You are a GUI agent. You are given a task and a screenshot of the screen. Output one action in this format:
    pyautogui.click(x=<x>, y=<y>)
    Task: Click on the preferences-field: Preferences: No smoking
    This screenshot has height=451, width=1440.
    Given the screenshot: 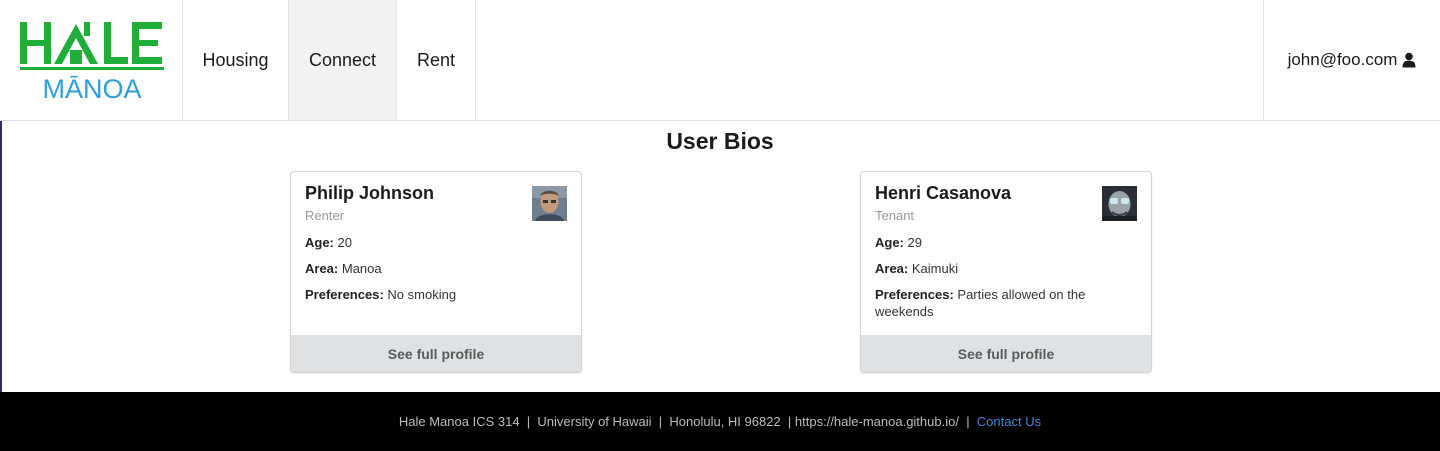 What is the action you would take?
    pyautogui.click(x=437, y=294)
    